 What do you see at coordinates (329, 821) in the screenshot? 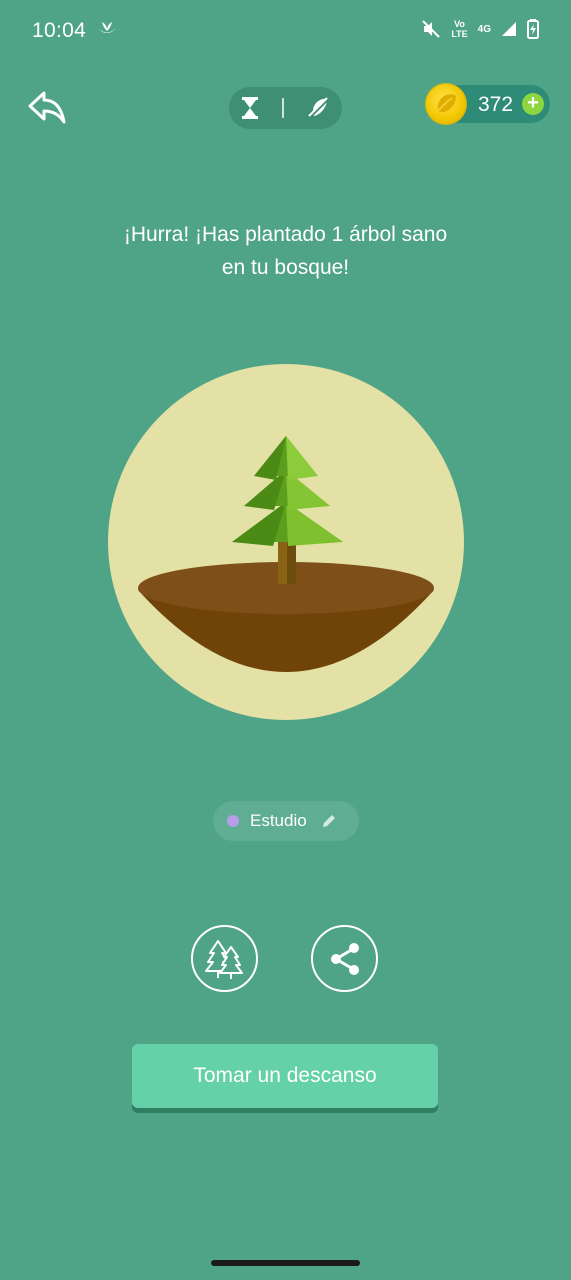
I see `pencil-icon` at bounding box center [329, 821].